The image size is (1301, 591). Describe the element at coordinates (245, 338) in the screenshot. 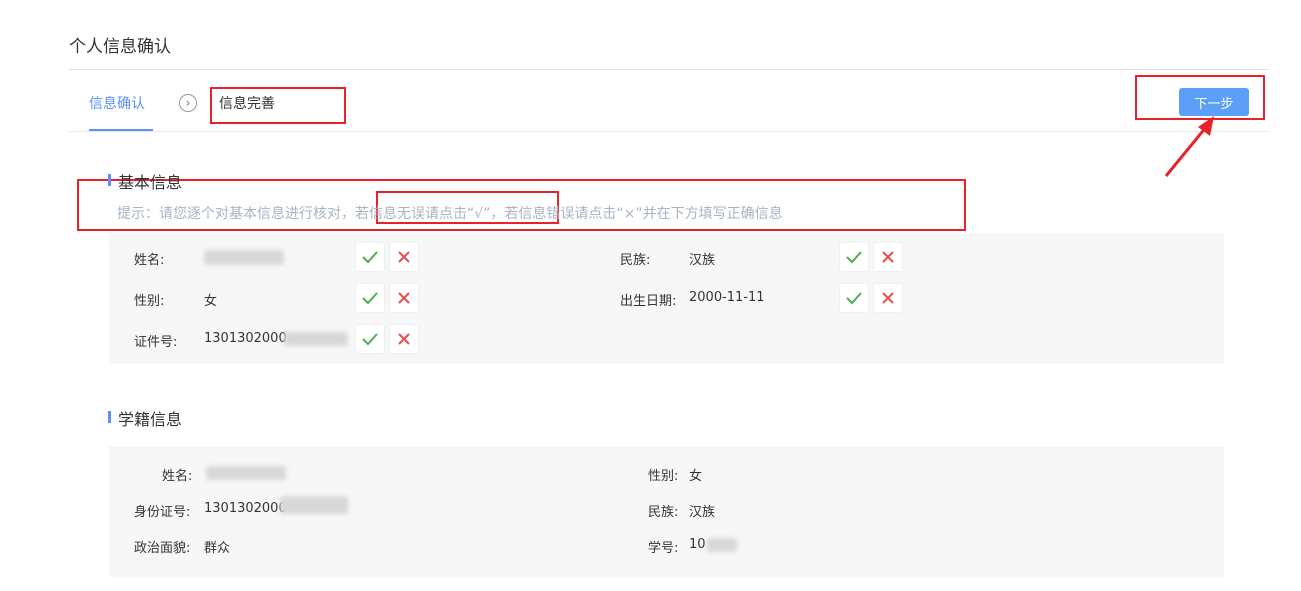

I see `field-value-id-number: 1301302000` at that location.